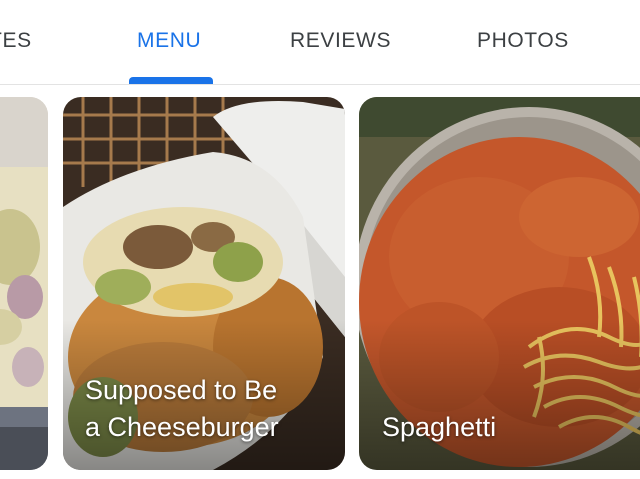  What do you see at coordinates (340, 42) in the screenshot?
I see `tab-reviews: REVIEWS` at bounding box center [340, 42].